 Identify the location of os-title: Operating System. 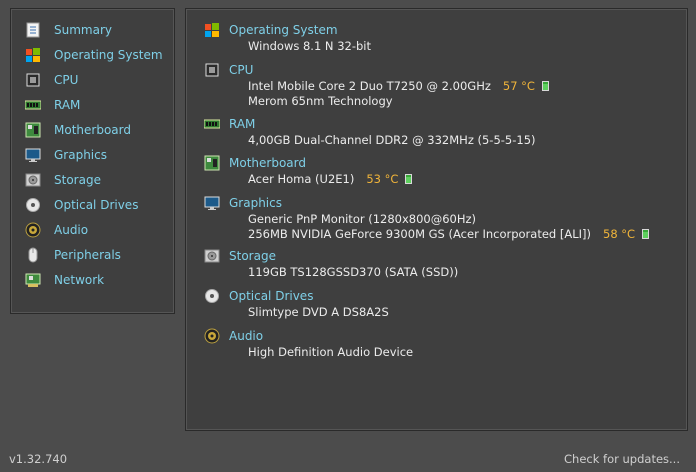
(283, 30).